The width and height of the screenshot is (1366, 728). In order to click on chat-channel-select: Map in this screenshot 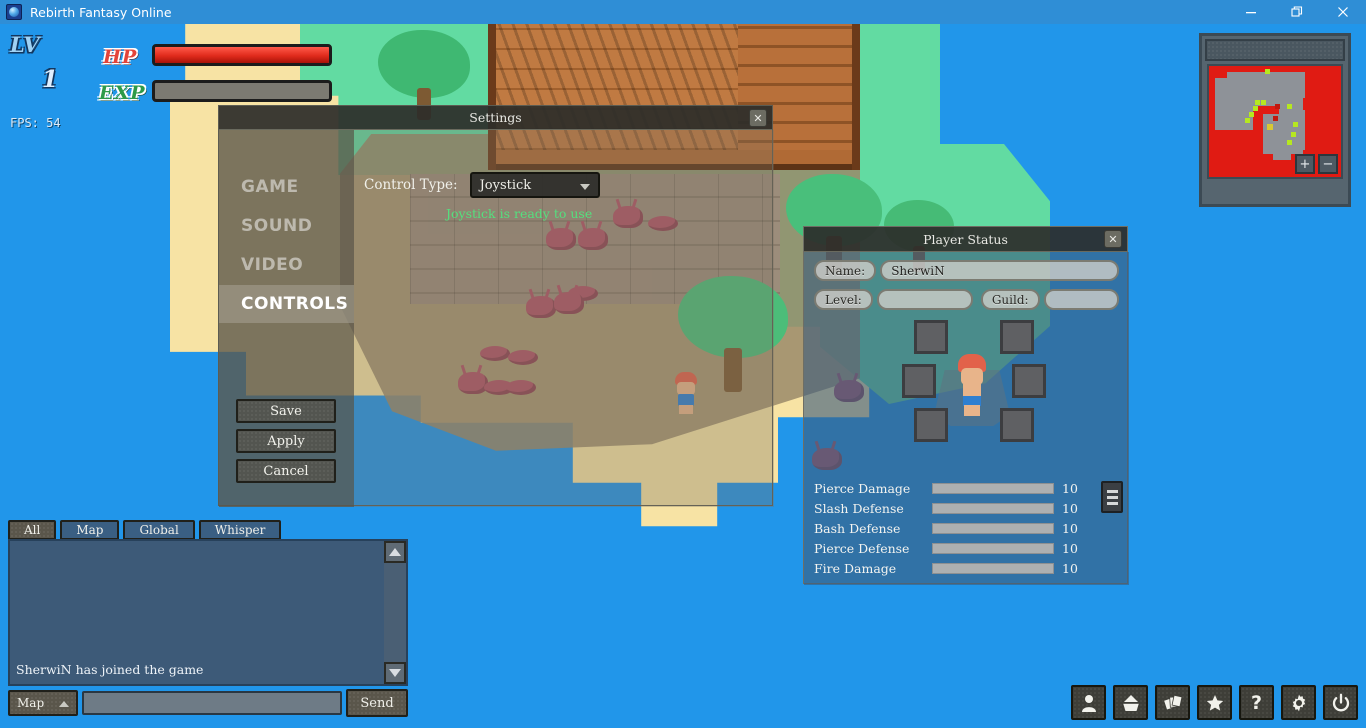, I will do `click(43, 703)`.